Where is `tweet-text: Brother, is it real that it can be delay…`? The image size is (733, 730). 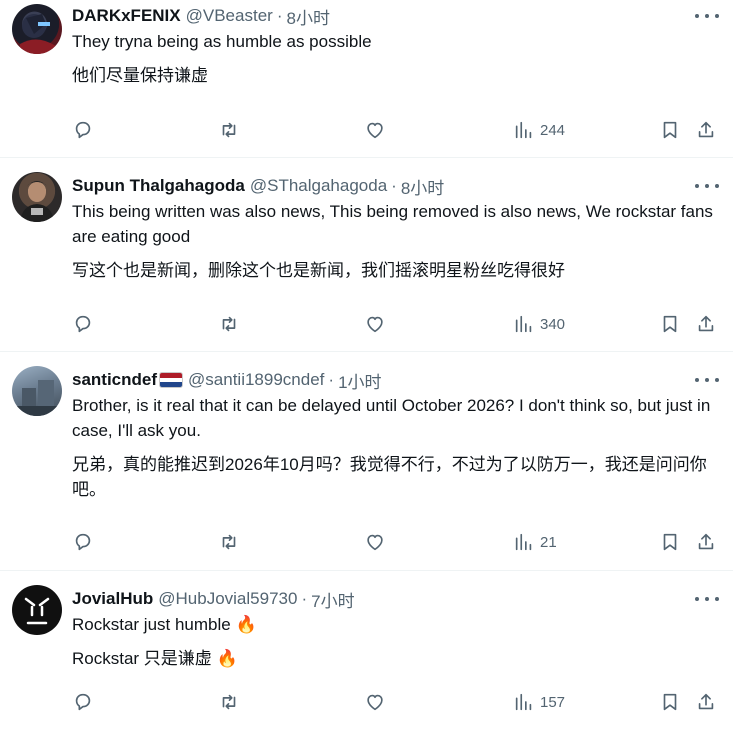 tweet-text: Brother, is it real that it can be delay… is located at coordinates (391, 418).